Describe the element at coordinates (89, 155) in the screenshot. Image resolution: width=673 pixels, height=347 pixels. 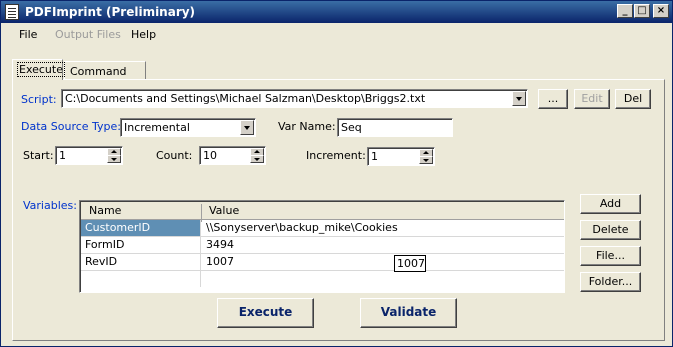
I see `start-stepper: 1` at that location.